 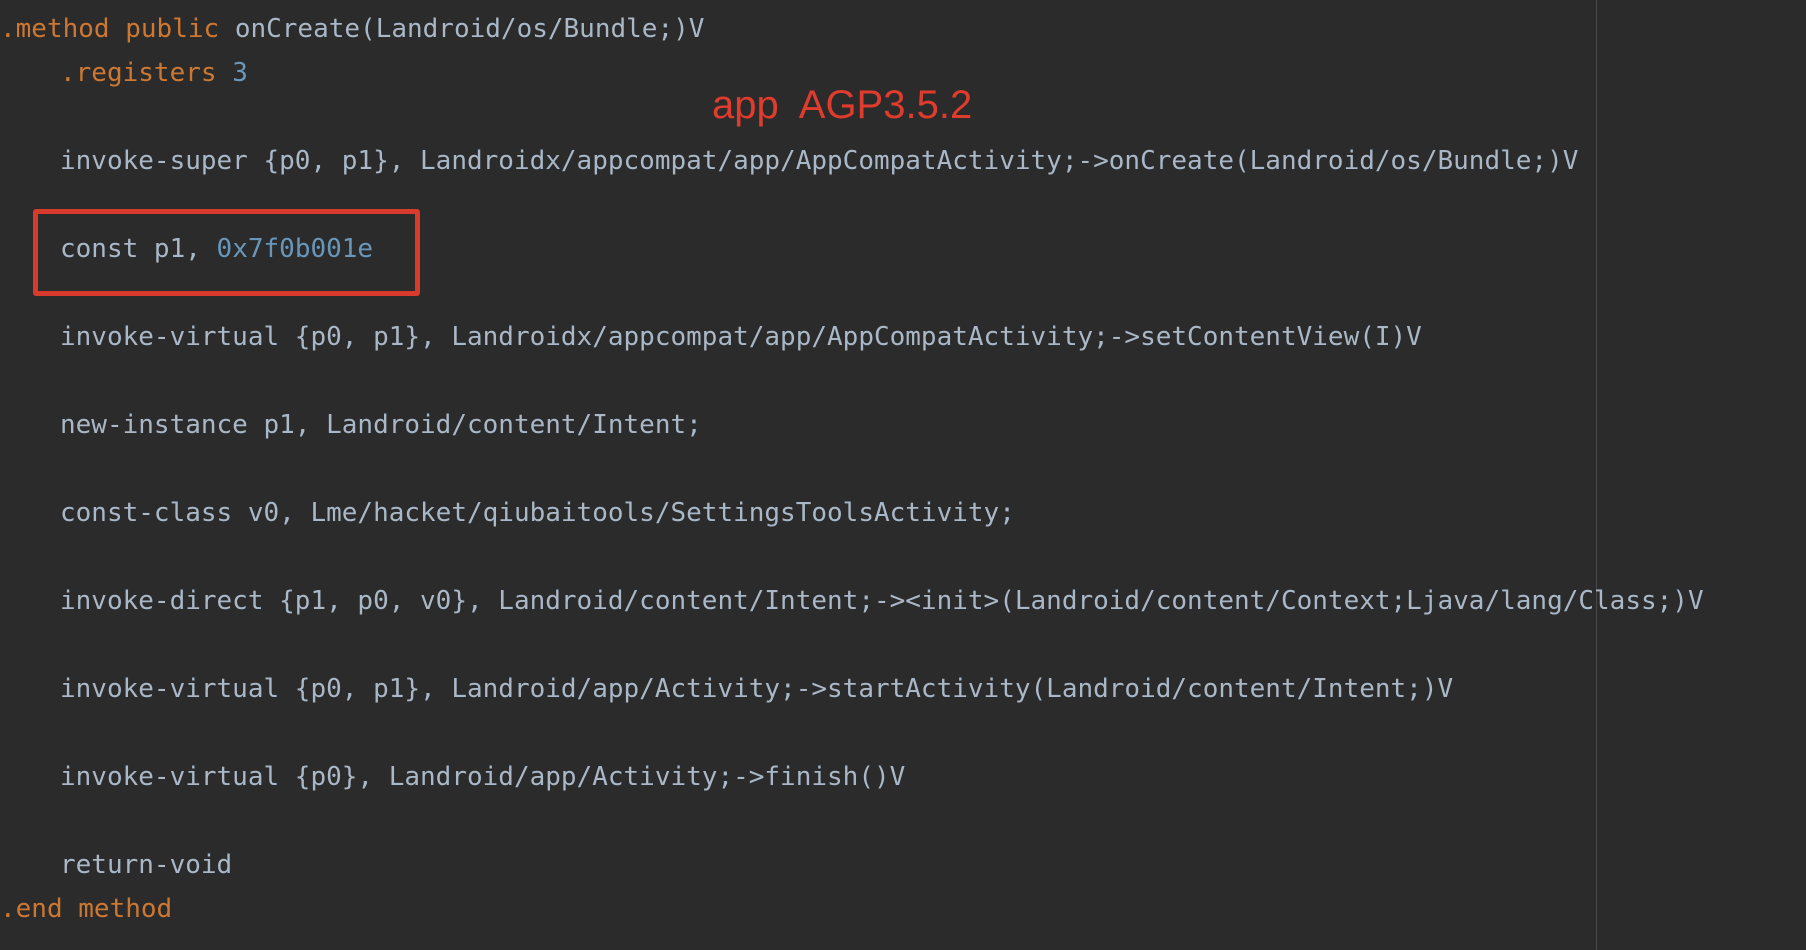 What do you see at coordinates (55, 29) in the screenshot?
I see `method-directive: .method` at bounding box center [55, 29].